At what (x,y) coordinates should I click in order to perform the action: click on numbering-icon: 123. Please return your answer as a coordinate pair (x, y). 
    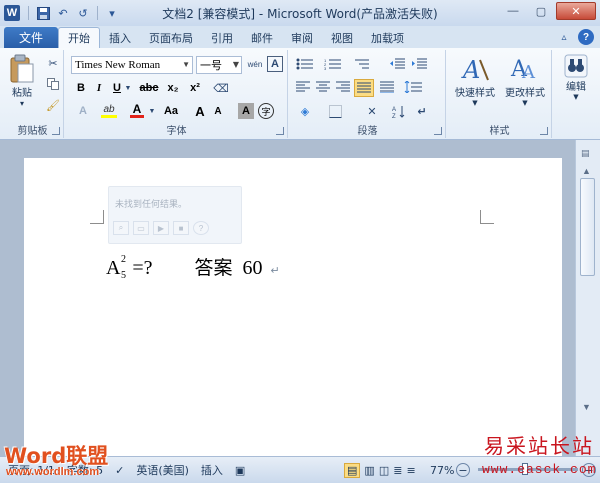
    Looking at the image, I should click on (333, 64).